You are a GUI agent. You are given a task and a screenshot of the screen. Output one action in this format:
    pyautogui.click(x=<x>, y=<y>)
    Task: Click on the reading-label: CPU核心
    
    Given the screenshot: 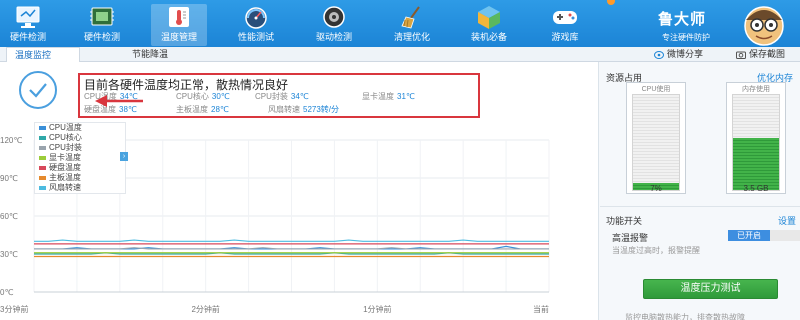 What is the action you would take?
    pyautogui.click(x=192, y=96)
    